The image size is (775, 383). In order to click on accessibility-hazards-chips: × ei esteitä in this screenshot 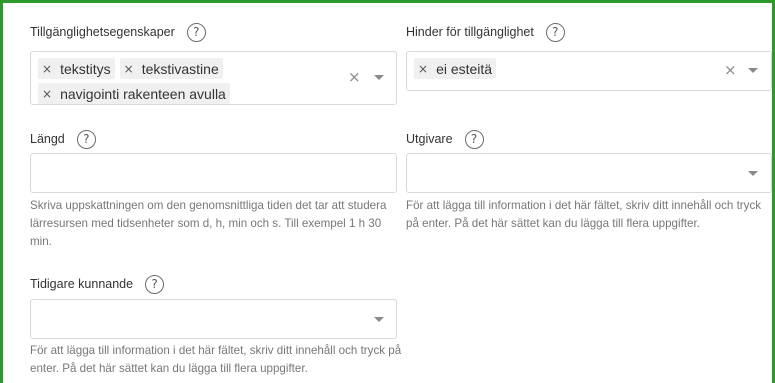, I will do `click(562, 70)`.